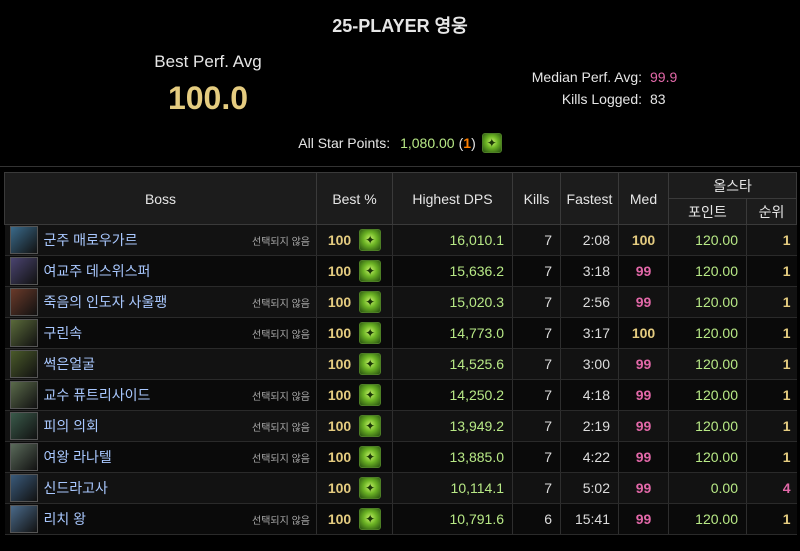  Describe the element at coordinates (354, 198) in the screenshot. I see `col-best: Best %` at that location.